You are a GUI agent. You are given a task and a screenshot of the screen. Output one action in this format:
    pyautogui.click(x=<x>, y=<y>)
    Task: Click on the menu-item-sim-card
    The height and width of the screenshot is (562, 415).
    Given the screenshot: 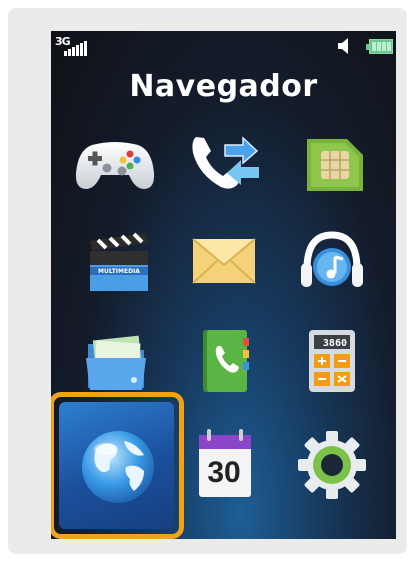 What is the action you would take?
    pyautogui.click(x=332, y=163)
    